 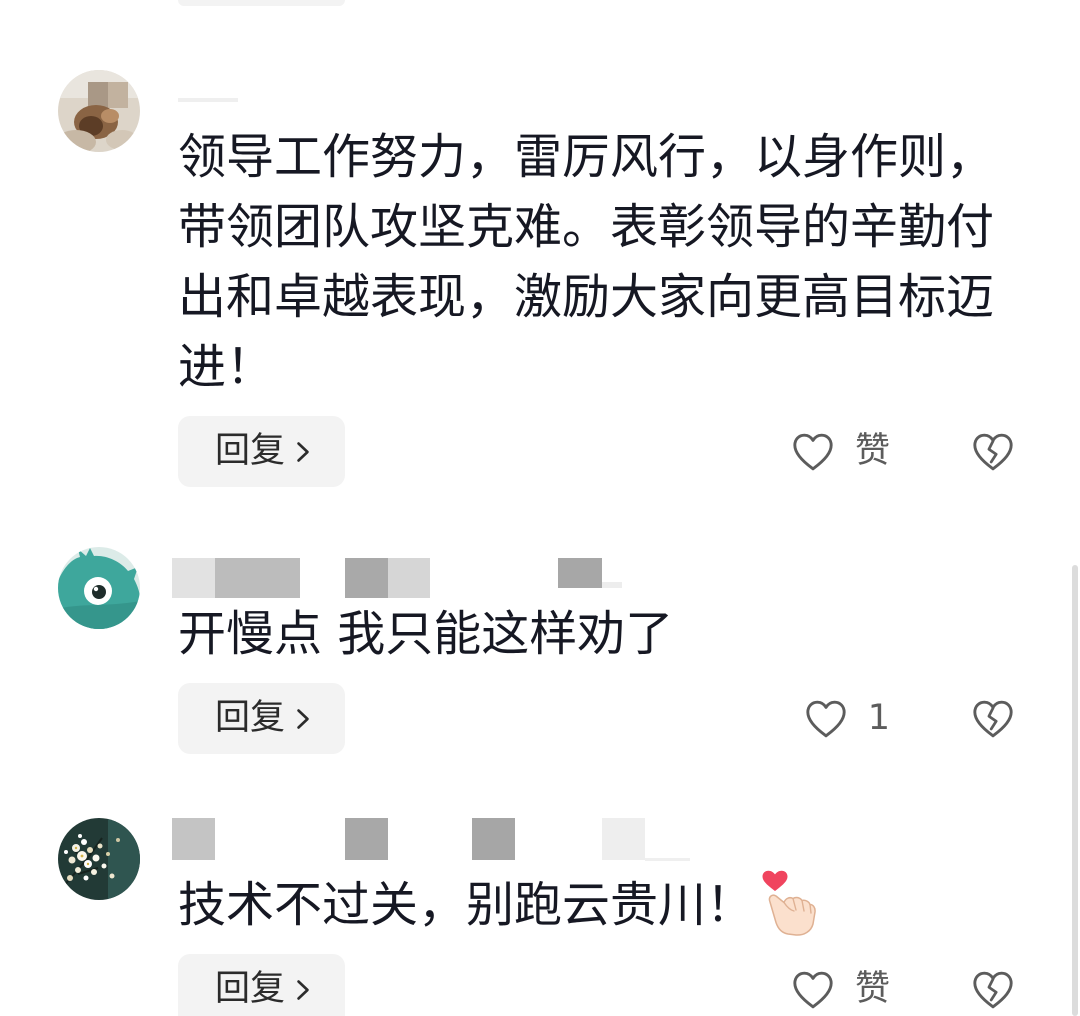 I want to click on comment-text: 开慢点 我只能这样劝了, so click(x=598, y=634).